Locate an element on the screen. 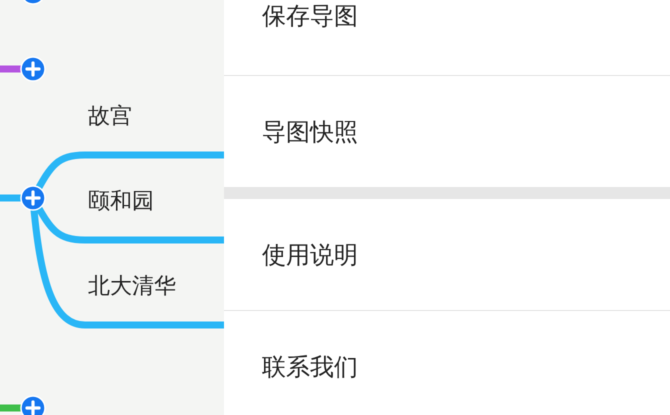  node-label: 颐和园 is located at coordinates (121, 202).